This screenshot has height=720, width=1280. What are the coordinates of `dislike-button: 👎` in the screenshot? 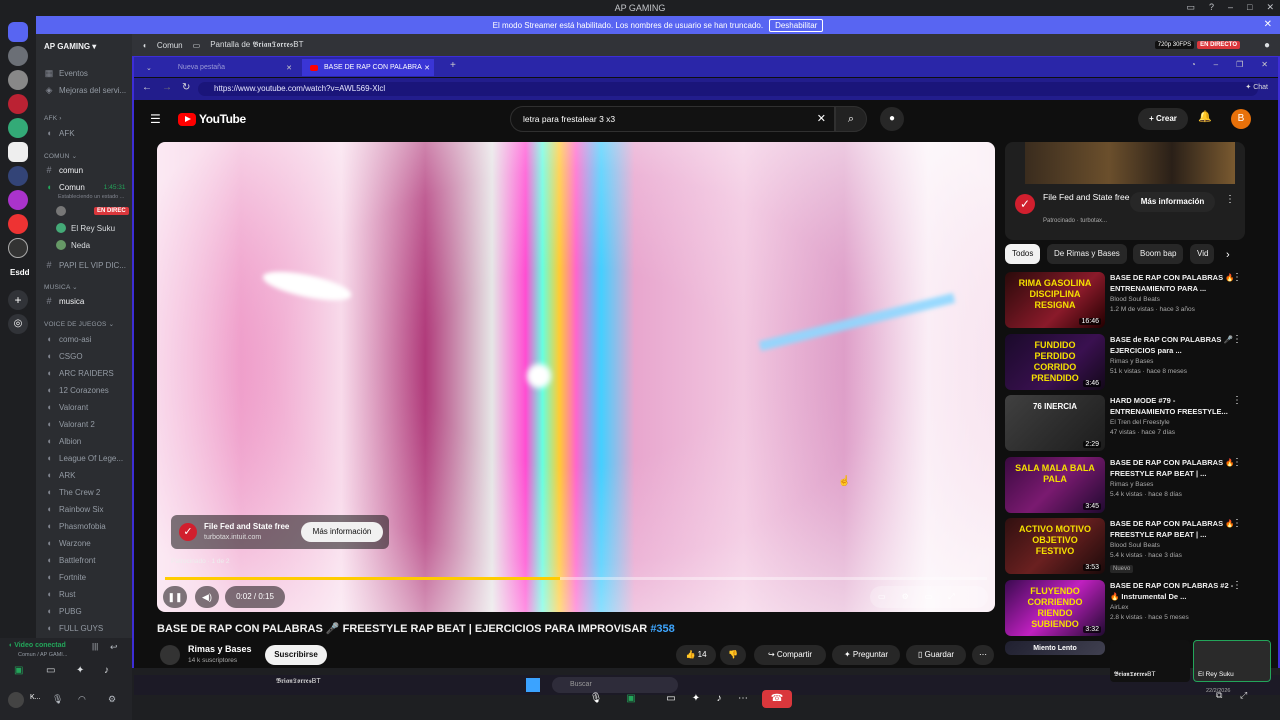 It's located at (733, 655).